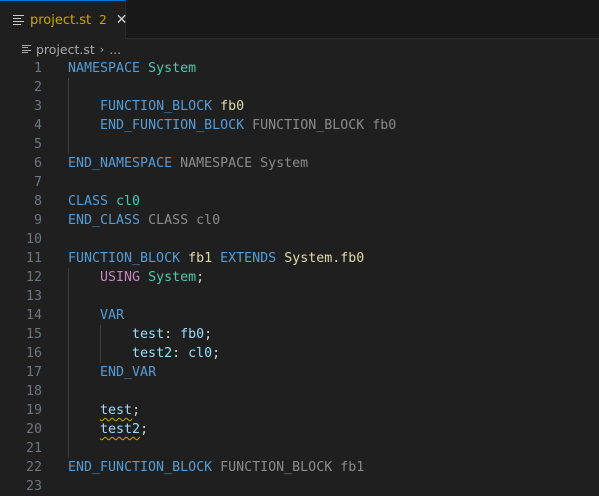 Image resolution: width=599 pixels, height=496 pixels. What do you see at coordinates (122, 20) in the screenshot?
I see `close-icon: ✕` at bounding box center [122, 20].